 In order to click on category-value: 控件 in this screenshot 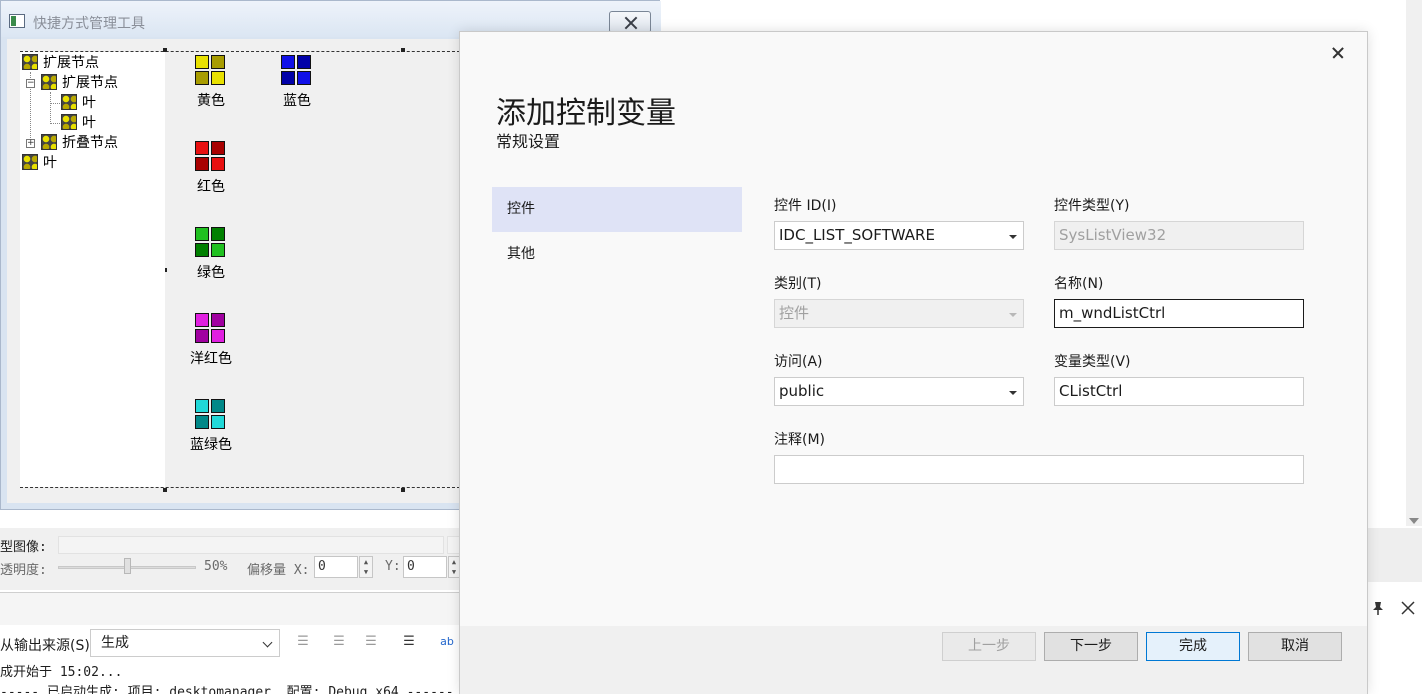, I will do `click(794, 313)`.